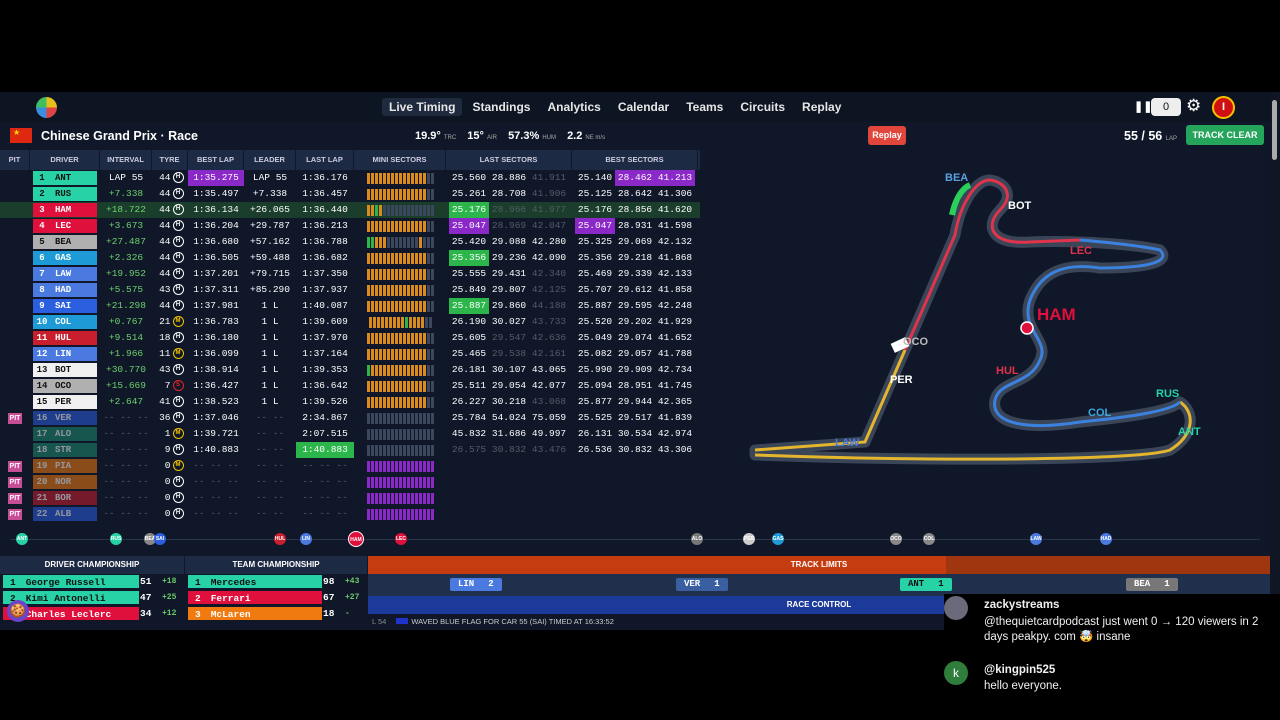 The image size is (1280, 720). I want to click on column-header: BEST SECTORS, so click(635, 160).